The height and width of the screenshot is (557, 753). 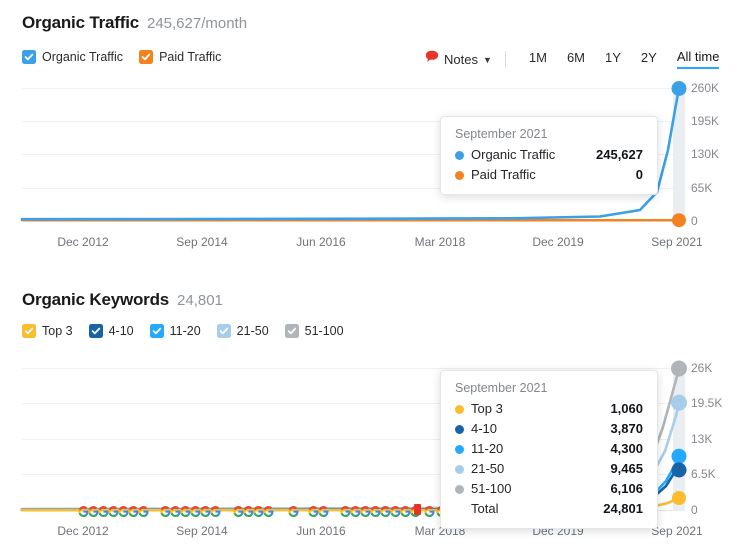 What do you see at coordinates (613, 59) in the screenshot?
I see `range-1y: 1Y` at bounding box center [613, 59].